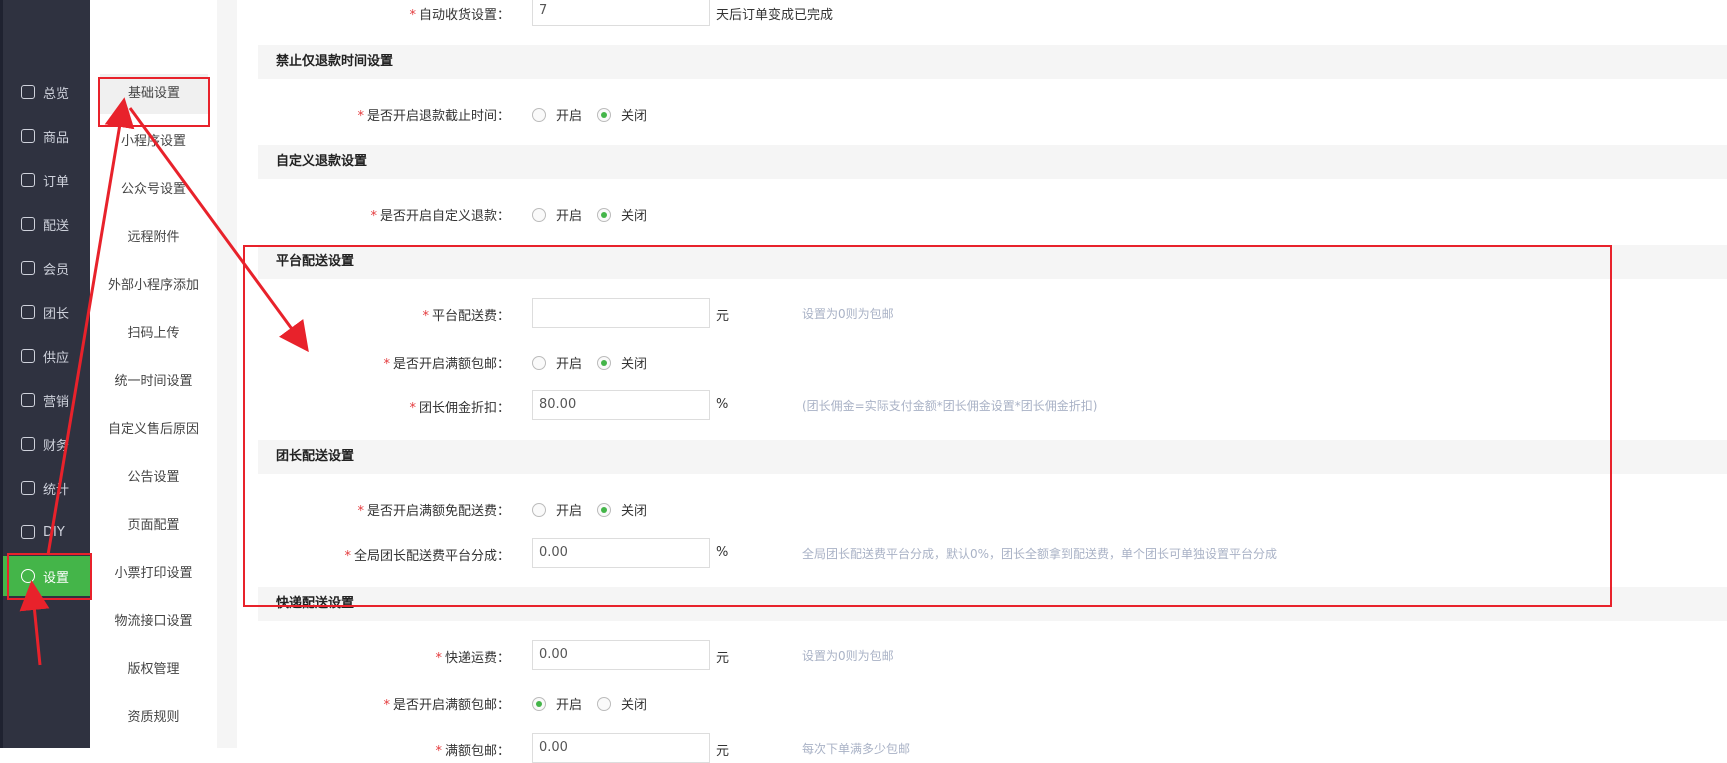 Image resolution: width=1727 pixels, height=763 pixels. Describe the element at coordinates (164, 381) in the screenshot. I see `annotation-arrows` at that location.